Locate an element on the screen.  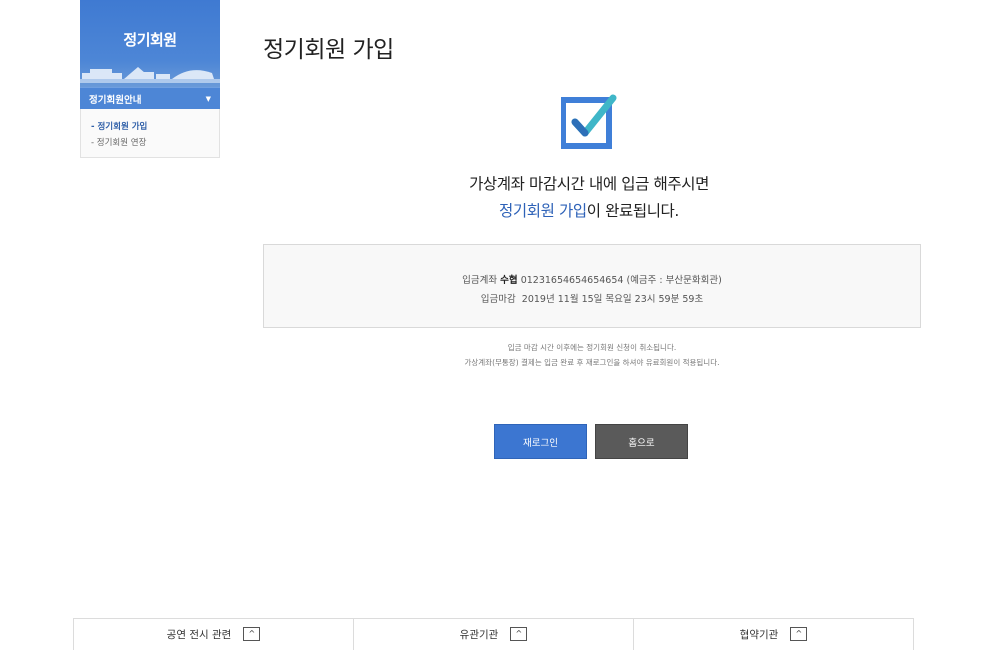
cancel-notice: 입금 마감 시간 이후에는 정기회원 신청이 취소됩니다. is located at coordinates (592, 347).